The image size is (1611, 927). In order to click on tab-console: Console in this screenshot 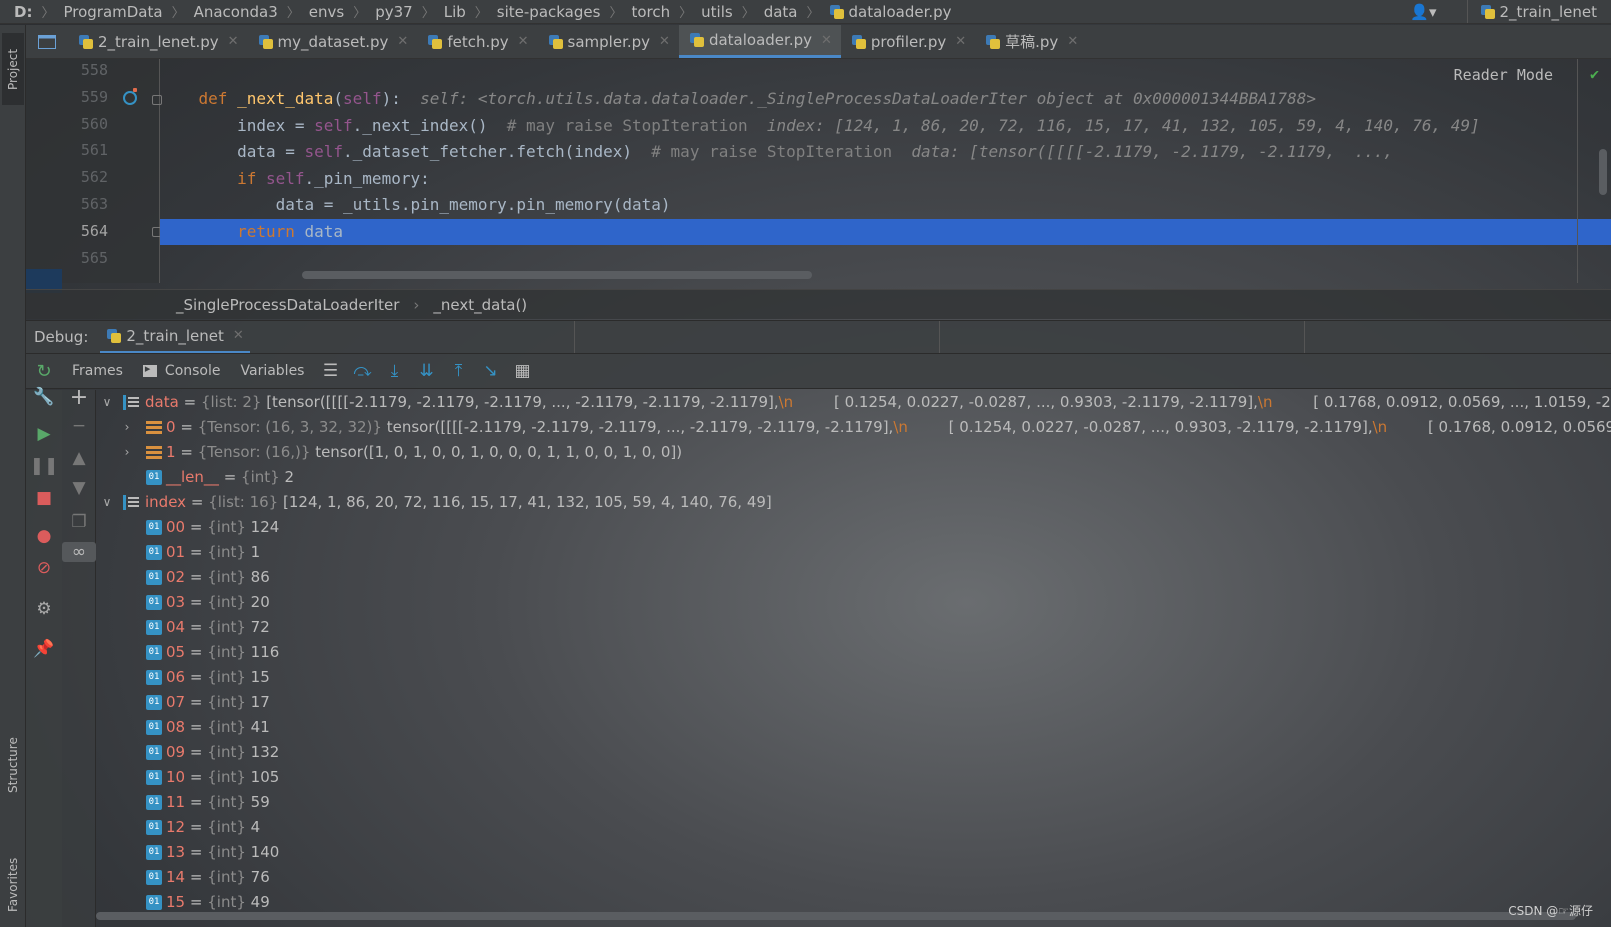, I will do `click(182, 371)`.